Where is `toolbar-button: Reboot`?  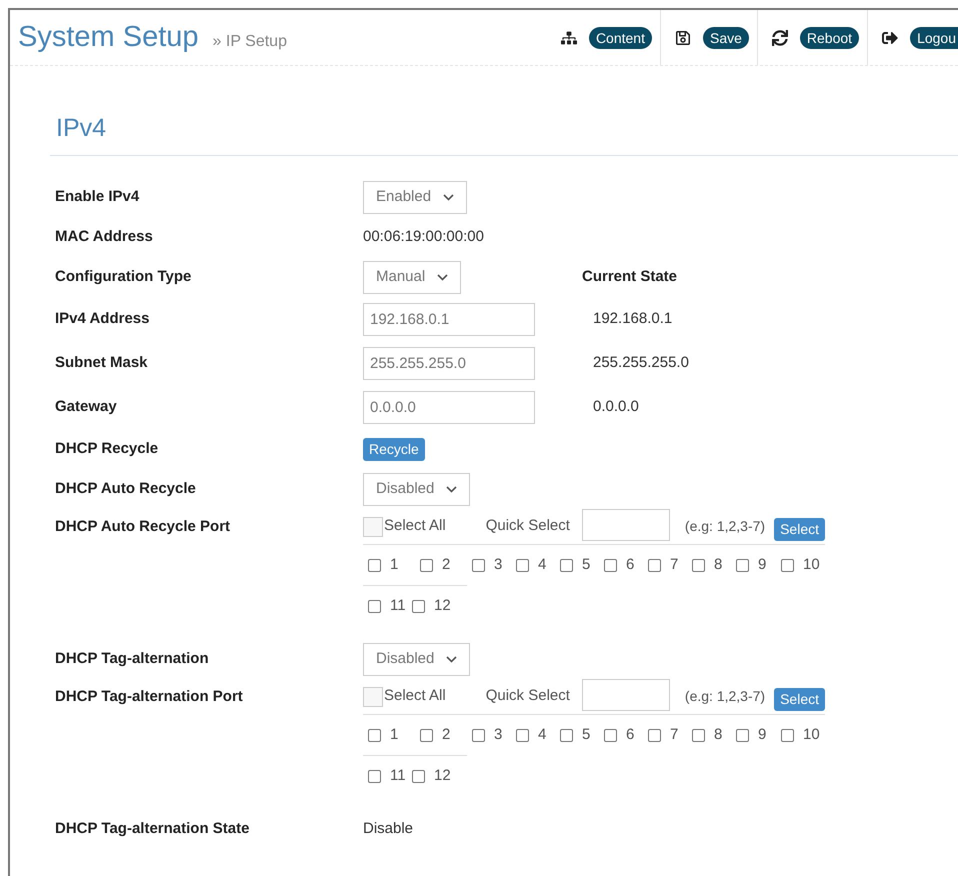
toolbar-button: Reboot is located at coordinates (813, 37).